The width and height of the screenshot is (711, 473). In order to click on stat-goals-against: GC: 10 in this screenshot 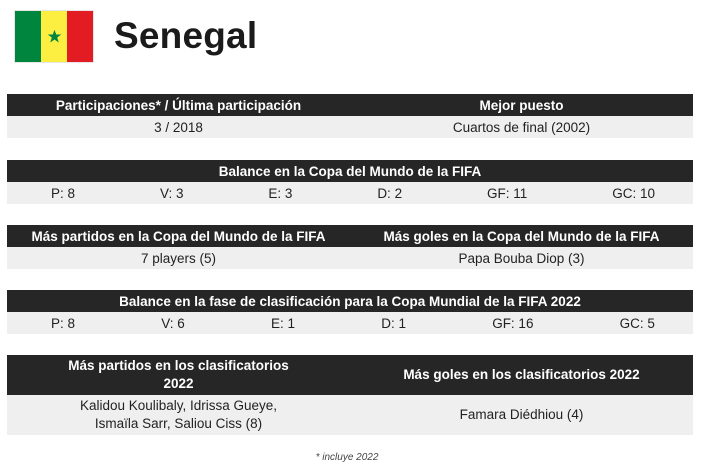, I will do `click(633, 193)`.